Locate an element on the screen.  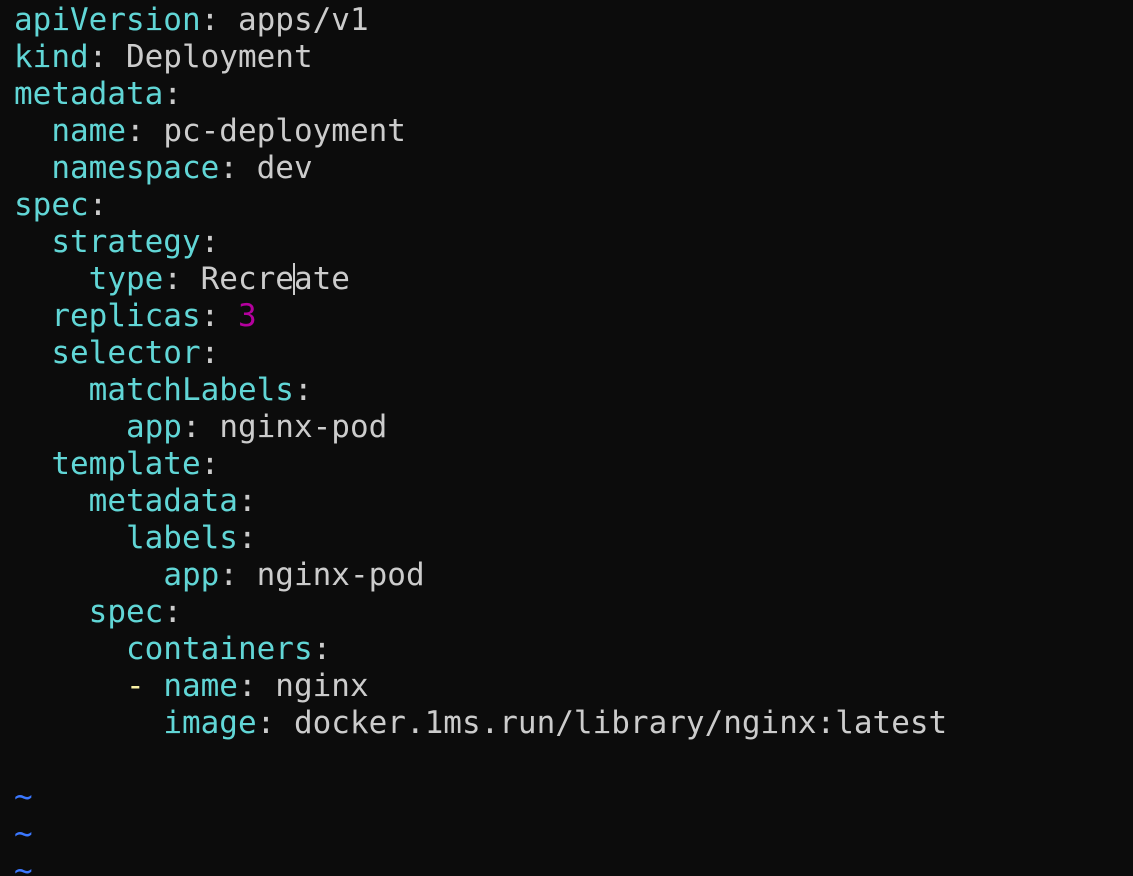
yaml-list-dash: - is located at coordinates (144, 686).